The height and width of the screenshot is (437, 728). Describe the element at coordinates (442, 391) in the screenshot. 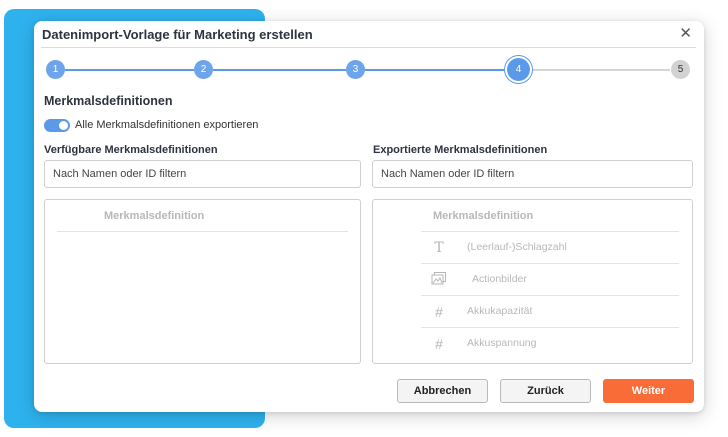

I see `cancel-button: Abbrechen` at that location.